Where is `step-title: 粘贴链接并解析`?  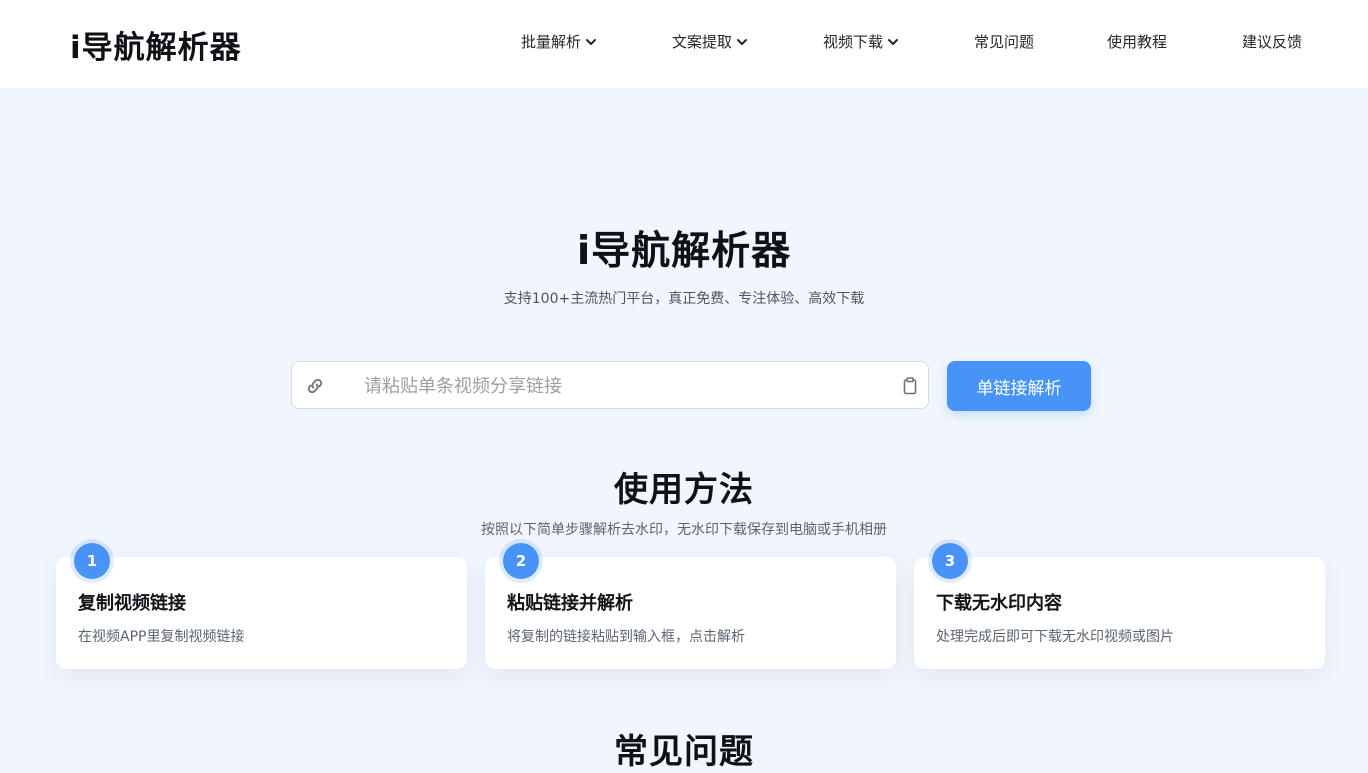
step-title: 粘贴链接并解析 is located at coordinates (570, 603).